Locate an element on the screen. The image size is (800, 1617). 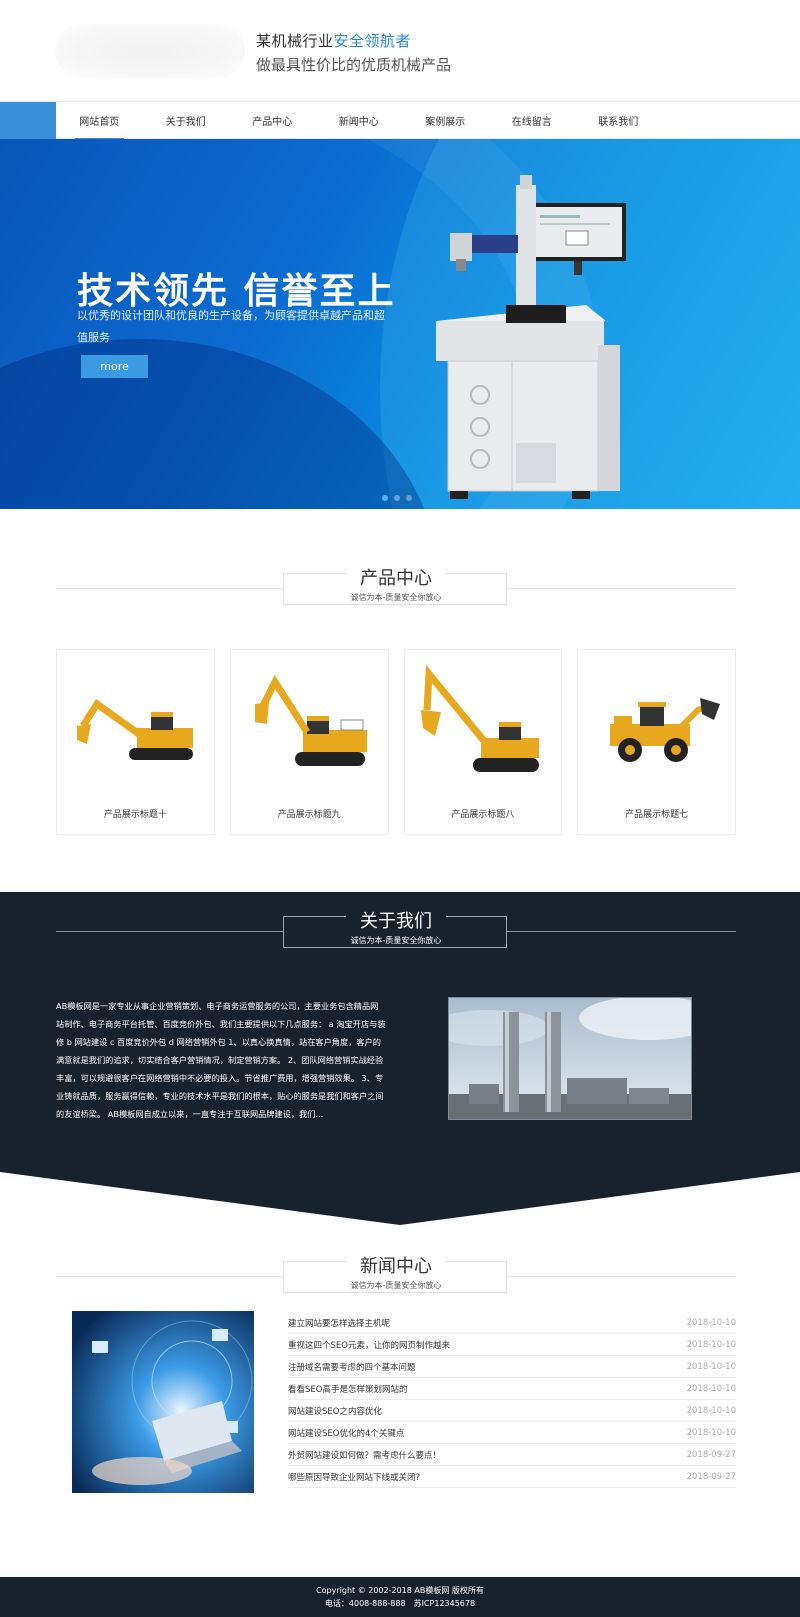
products-title: 产品中心 is located at coordinates (396, 577).